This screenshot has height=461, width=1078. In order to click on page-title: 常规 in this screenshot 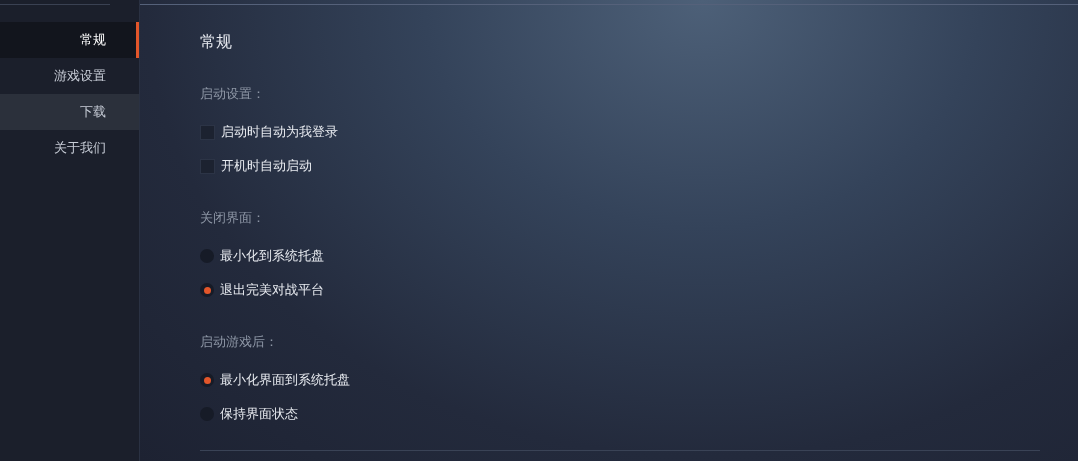, I will do `click(216, 42)`.